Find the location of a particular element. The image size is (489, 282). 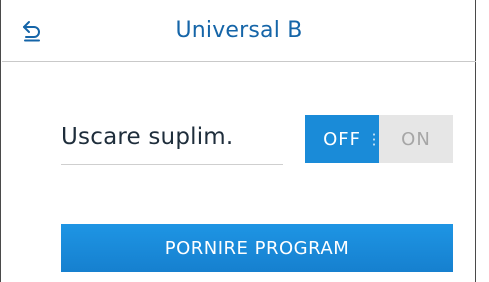

start-program-button: PORNIRE PROGRAM is located at coordinates (257, 248).